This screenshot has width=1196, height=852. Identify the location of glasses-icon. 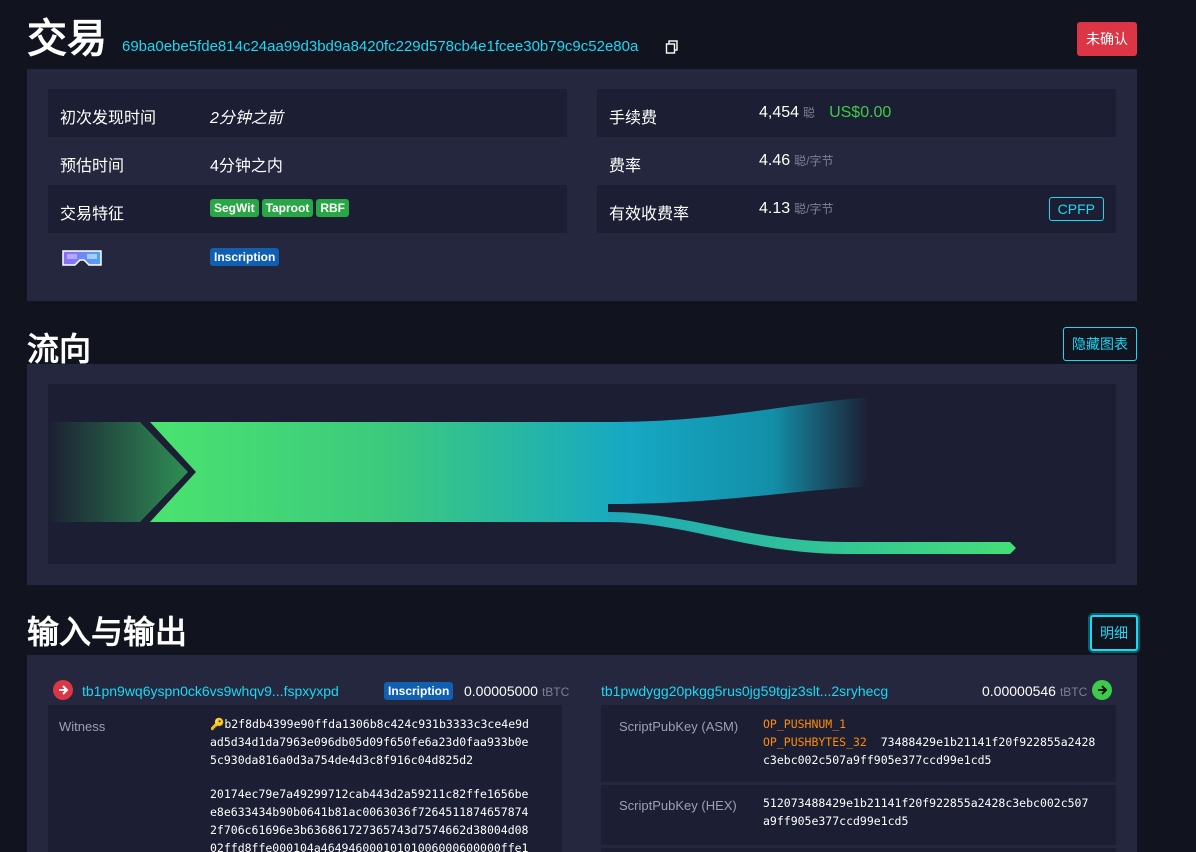
(82, 259).